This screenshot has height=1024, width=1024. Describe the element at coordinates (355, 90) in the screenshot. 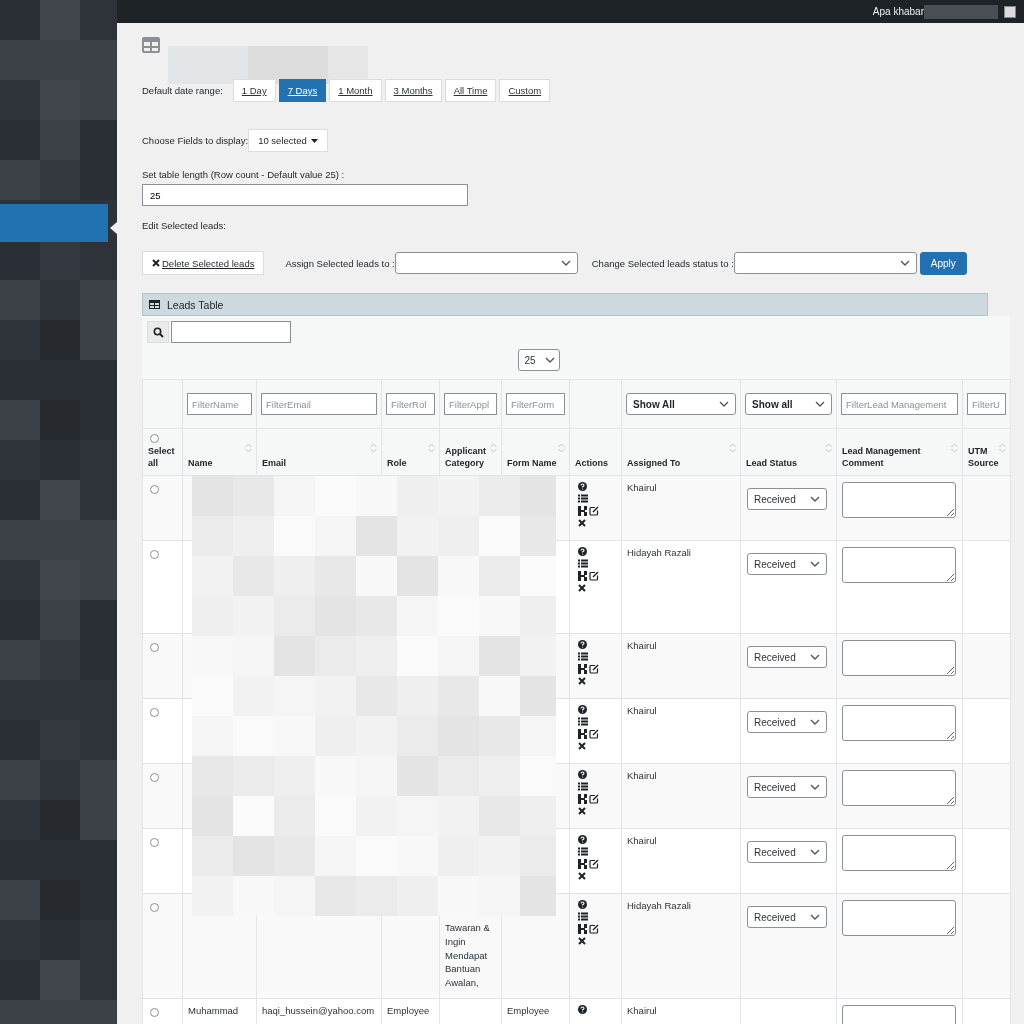

I see `date-range-button: 1 Month` at that location.